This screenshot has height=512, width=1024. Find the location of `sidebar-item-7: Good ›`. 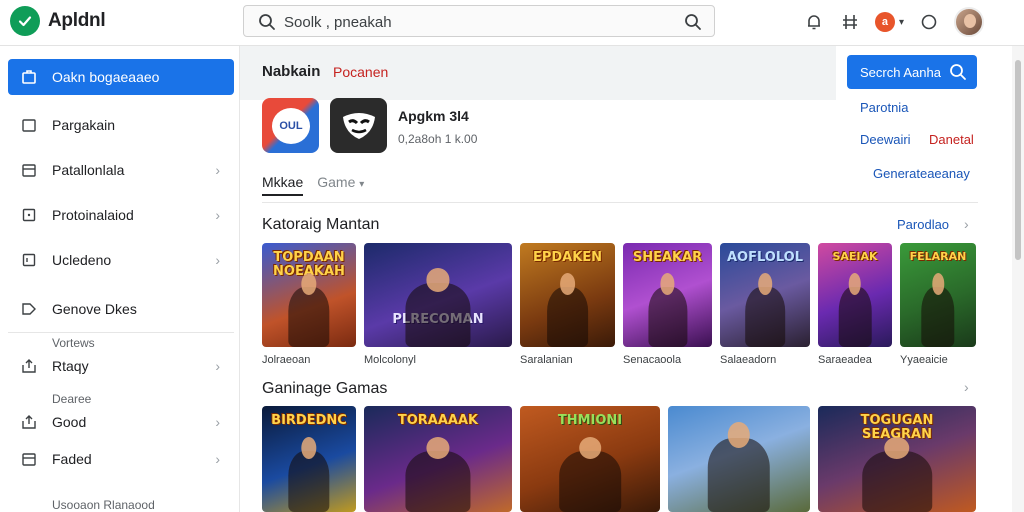

sidebar-item-7: Good › is located at coordinates (121, 422).